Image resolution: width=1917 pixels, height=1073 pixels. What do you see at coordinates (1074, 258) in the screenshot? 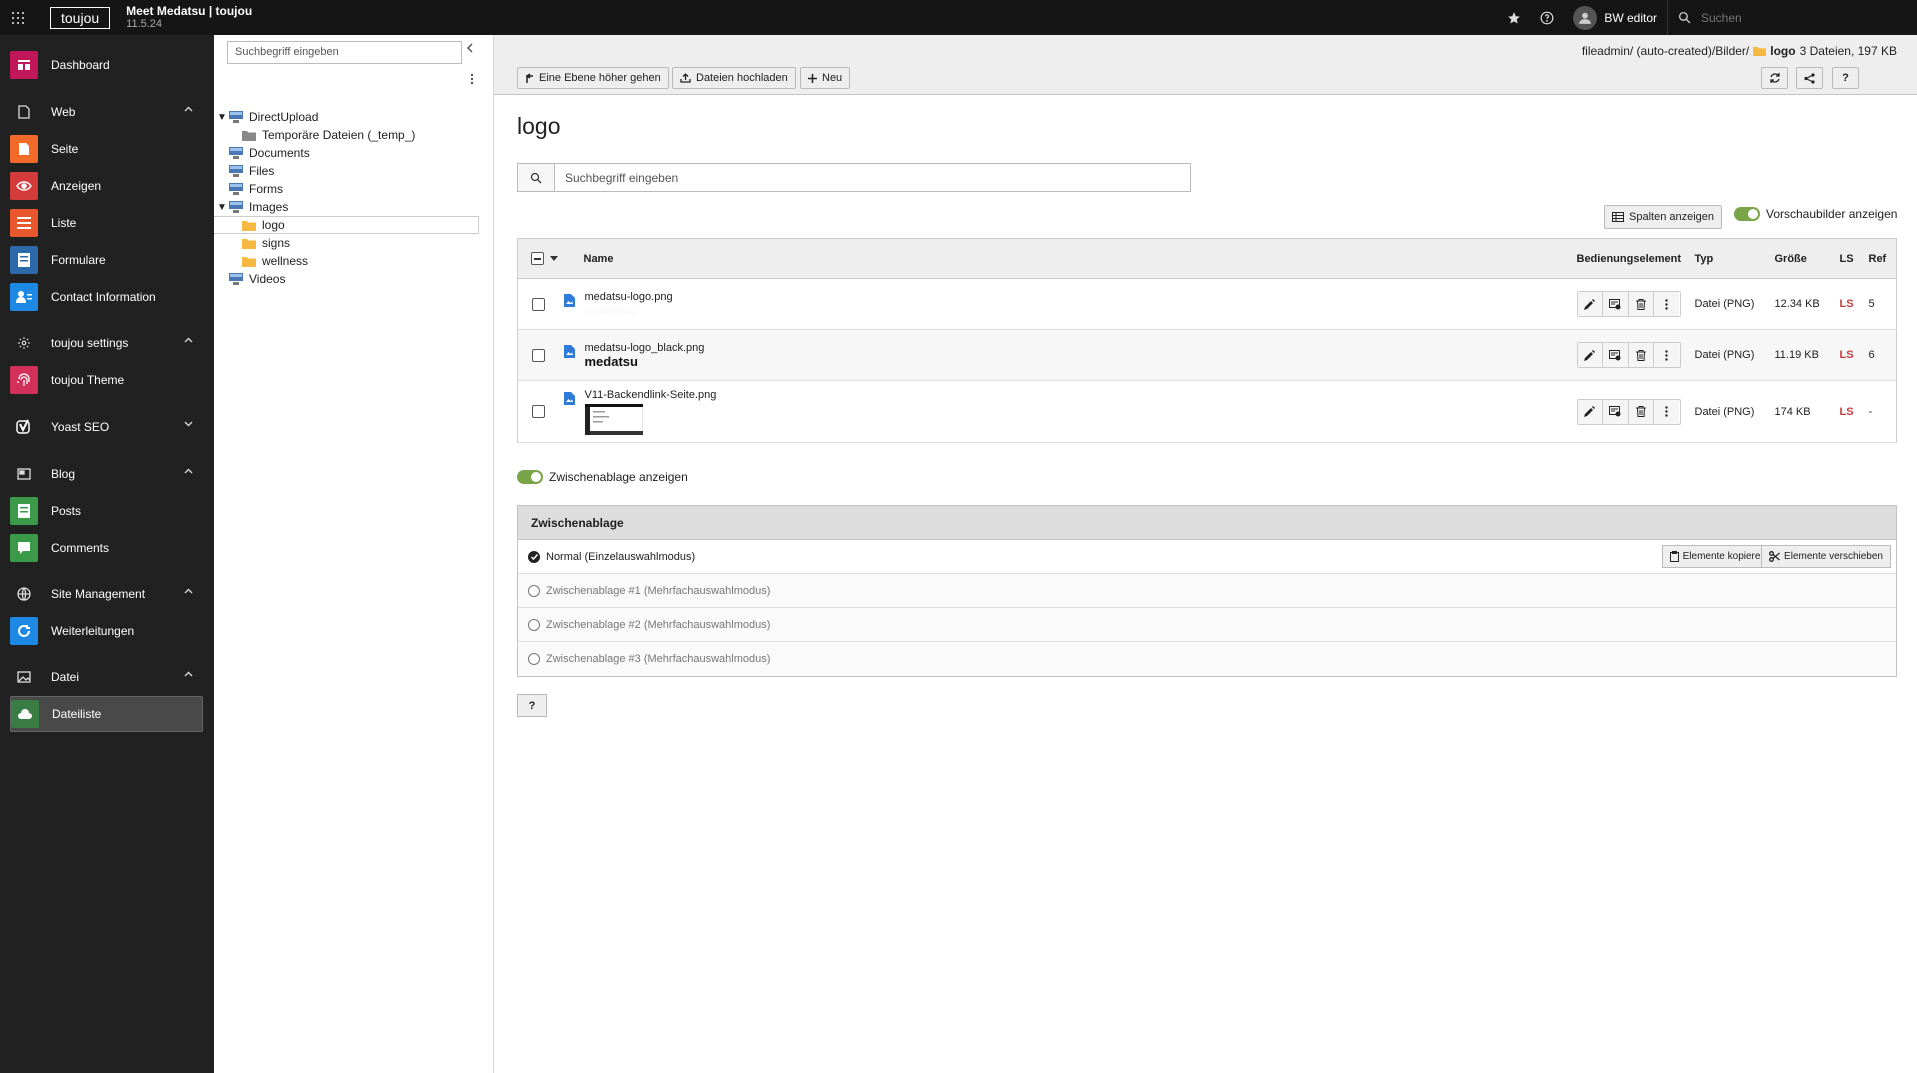
I see `col-name: Name` at bounding box center [1074, 258].